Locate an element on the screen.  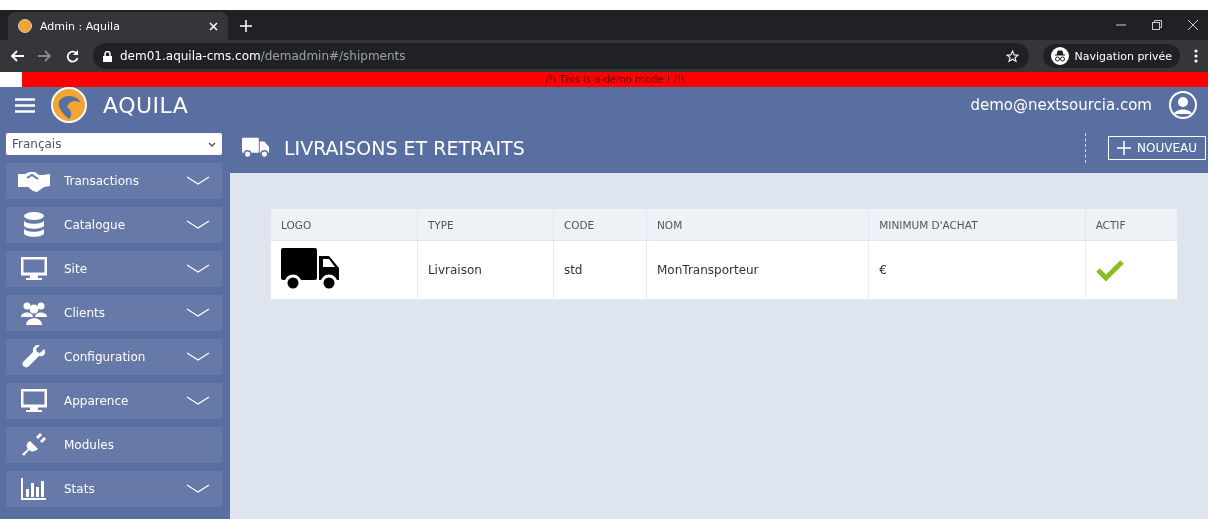
sidebar-item: Transactions is located at coordinates (114, 181).